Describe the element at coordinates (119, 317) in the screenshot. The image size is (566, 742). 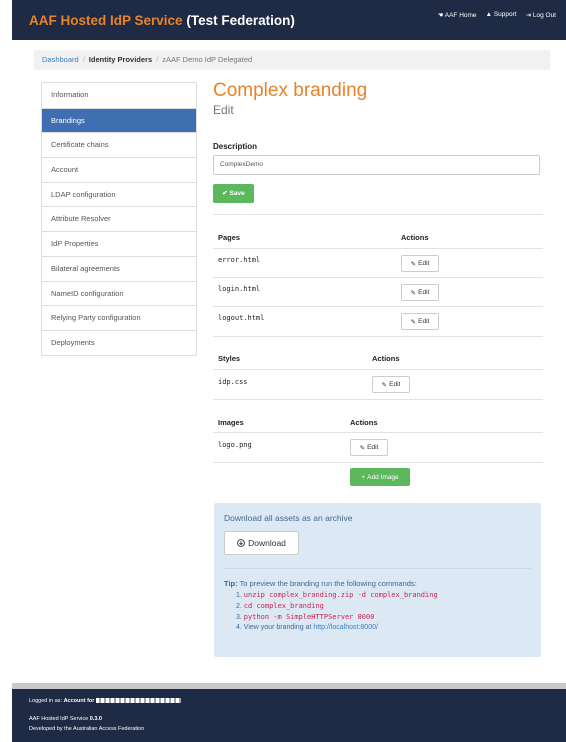
I see `sidebar-item-relying-party-configuration: Relying Party configuration` at that location.